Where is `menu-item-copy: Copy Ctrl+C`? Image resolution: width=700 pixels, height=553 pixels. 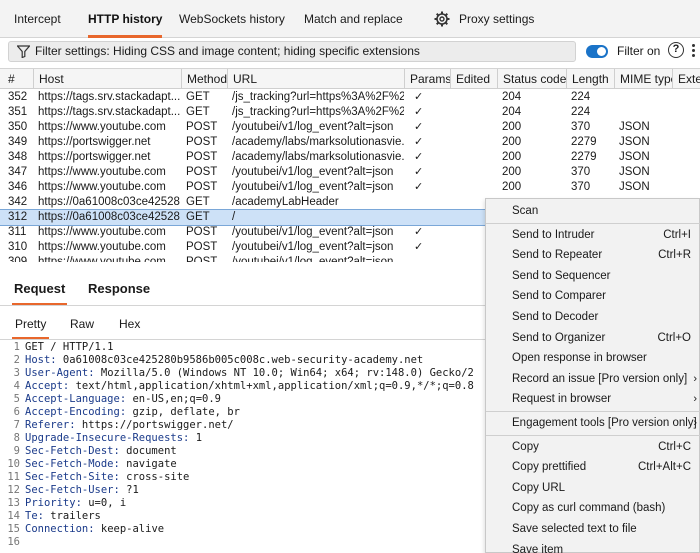 menu-item-copy: Copy Ctrl+C is located at coordinates (593, 447).